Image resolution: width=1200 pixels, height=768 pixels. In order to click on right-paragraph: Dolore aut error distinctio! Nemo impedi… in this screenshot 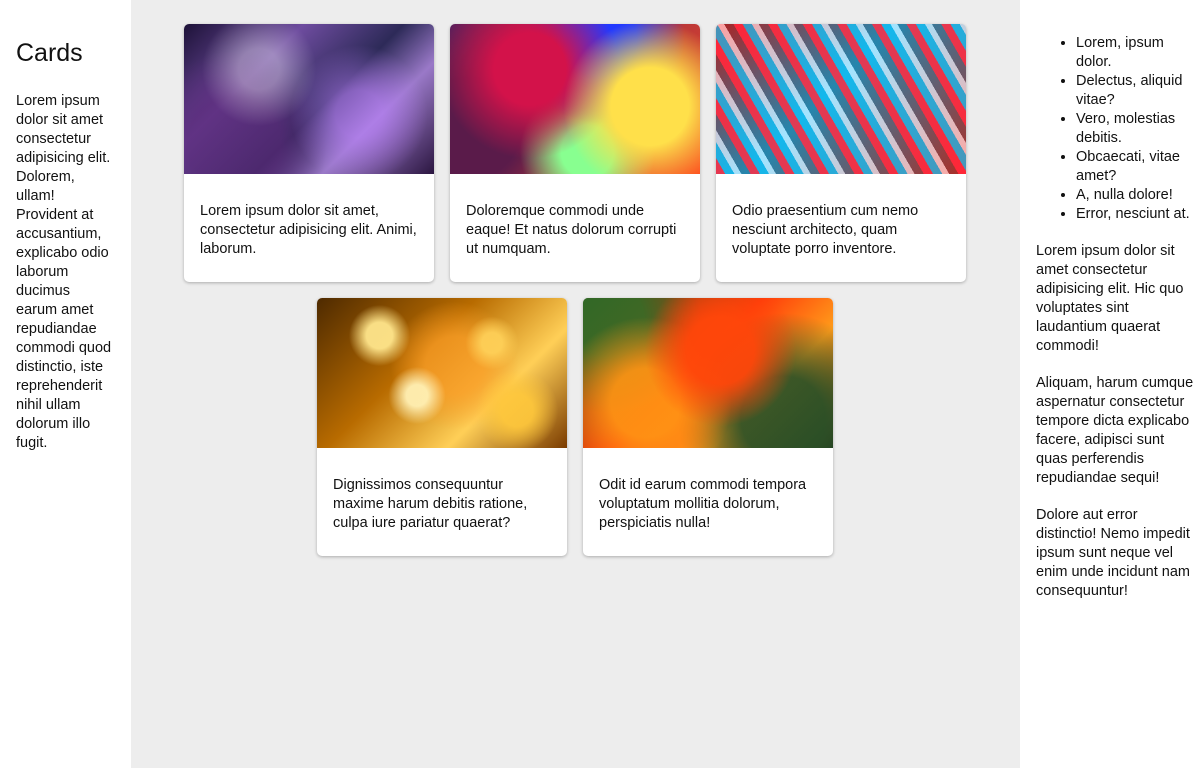, I will do `click(1113, 553)`.